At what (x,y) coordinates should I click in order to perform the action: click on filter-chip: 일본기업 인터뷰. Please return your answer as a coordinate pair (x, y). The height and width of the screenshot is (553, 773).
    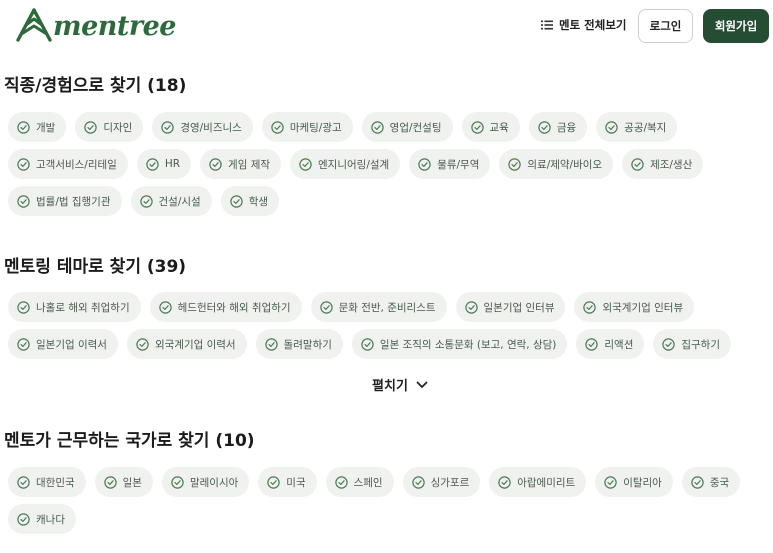
    Looking at the image, I should click on (510, 307).